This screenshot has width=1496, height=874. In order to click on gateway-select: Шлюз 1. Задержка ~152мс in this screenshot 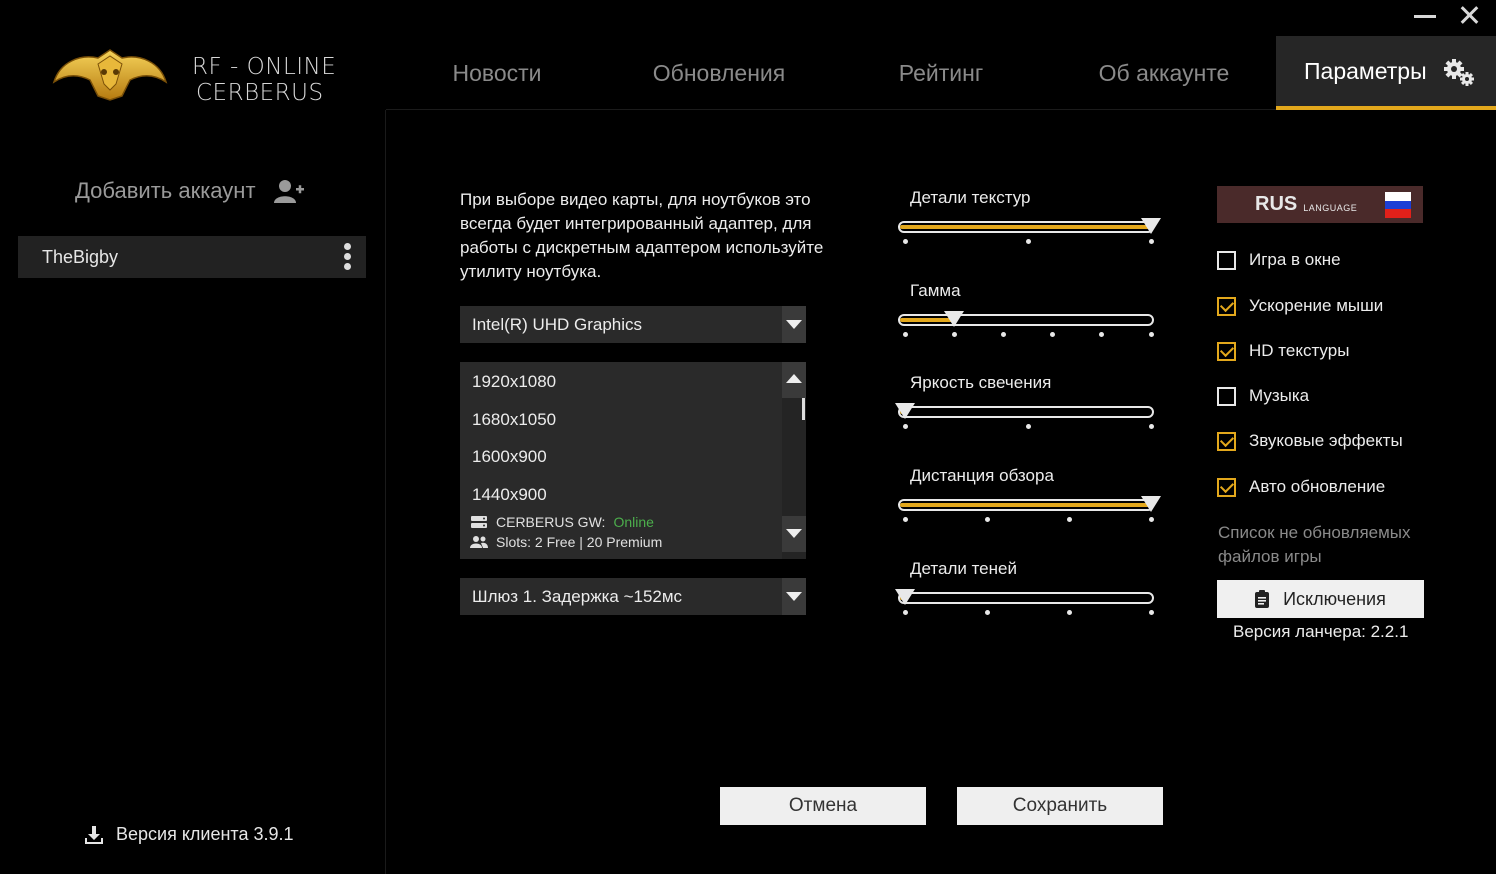, I will do `click(633, 596)`.